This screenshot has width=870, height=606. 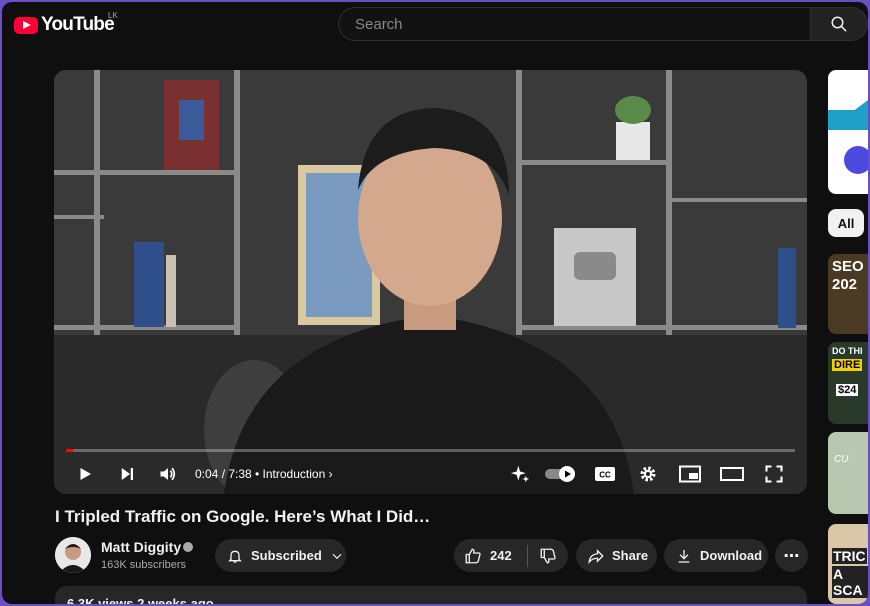 What do you see at coordinates (113, 15) in the screenshot?
I see `region-code: LK` at bounding box center [113, 15].